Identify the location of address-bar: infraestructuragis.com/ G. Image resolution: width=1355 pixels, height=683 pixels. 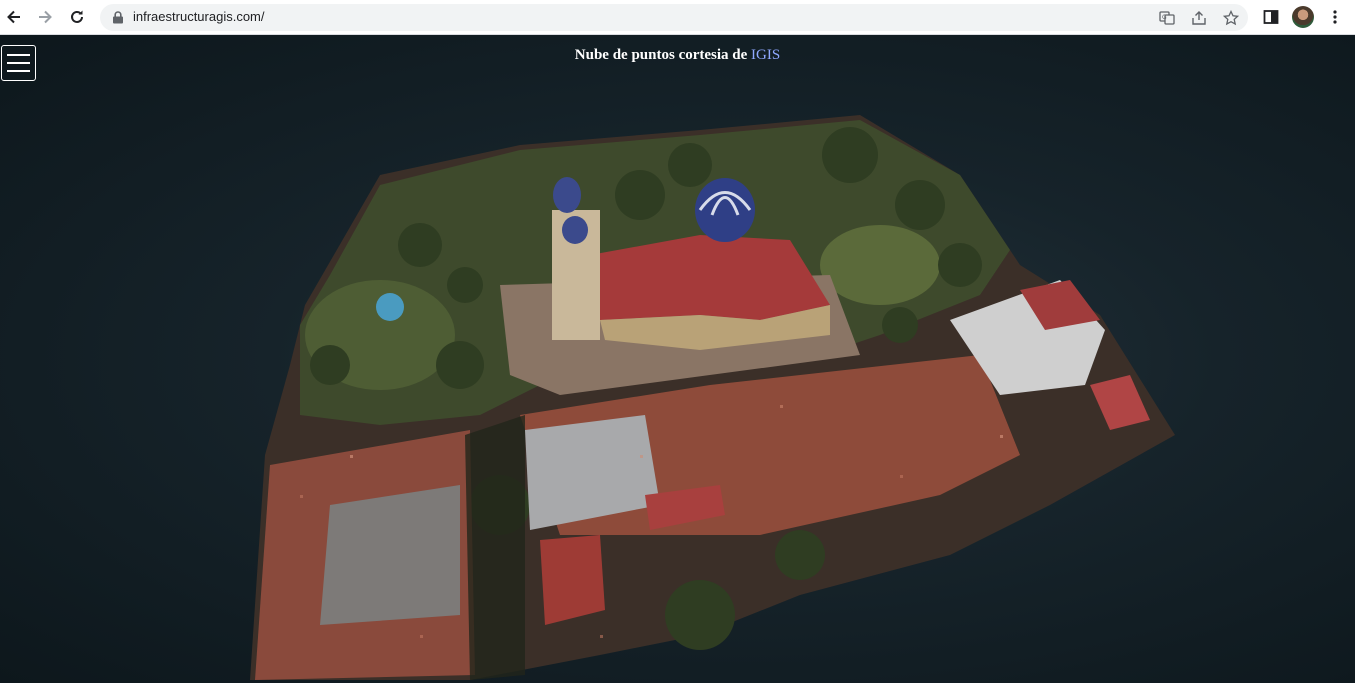
(674, 17).